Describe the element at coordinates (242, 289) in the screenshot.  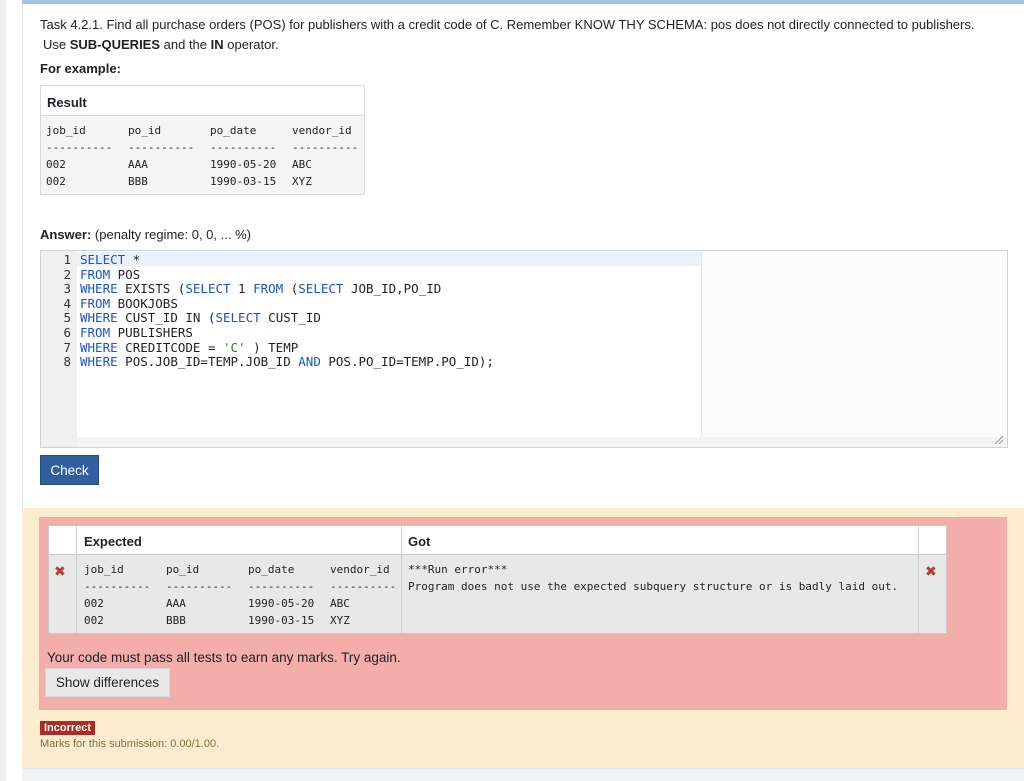
I see `sql-text: 1` at that location.